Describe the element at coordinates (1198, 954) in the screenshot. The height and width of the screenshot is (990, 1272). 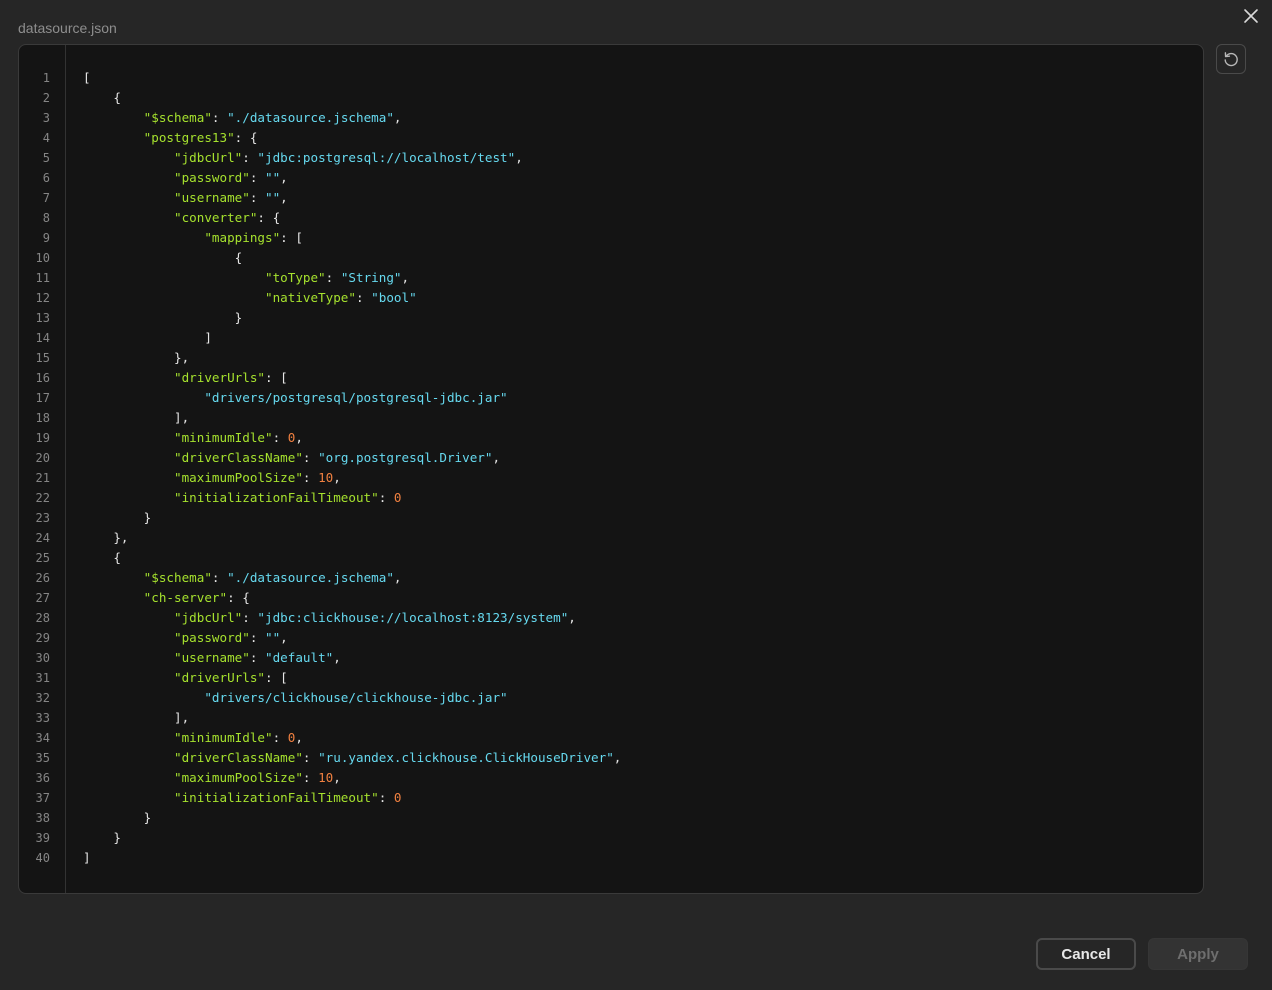
I see `apply-button: Apply` at that location.